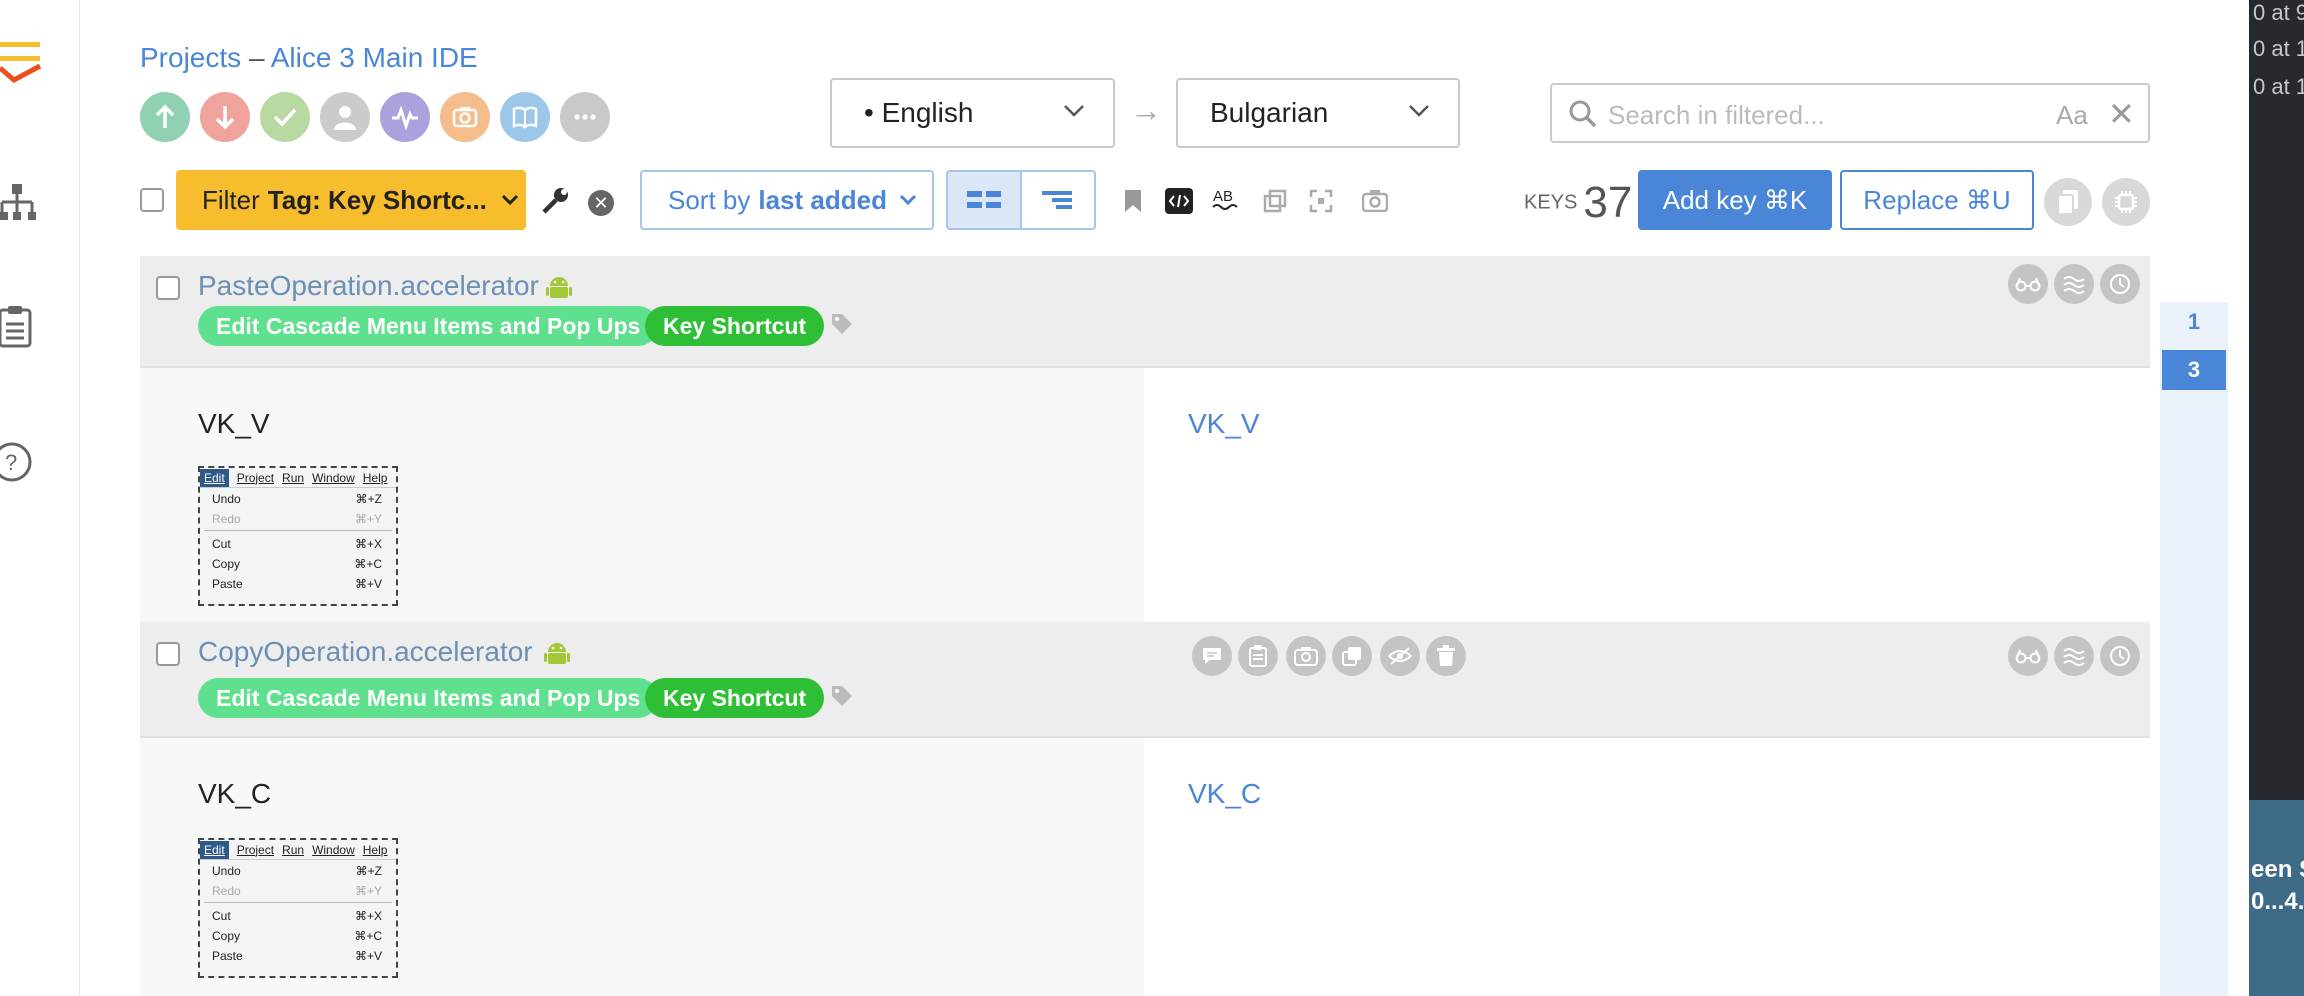 The height and width of the screenshot is (996, 2304). What do you see at coordinates (1179, 201) in the screenshot?
I see `code-icon` at bounding box center [1179, 201].